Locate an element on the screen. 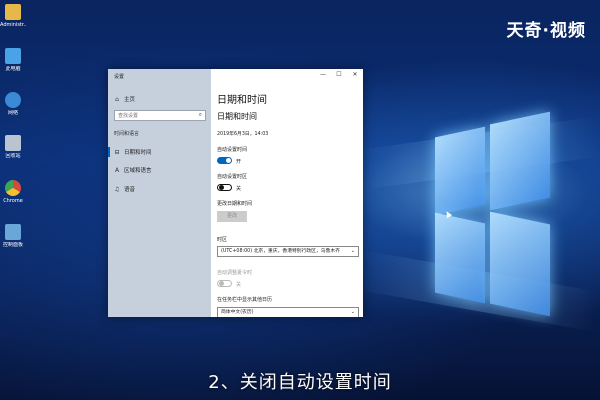 The width and height of the screenshot is (600, 400). auto-timezone-toggle is located at coordinates (224, 187).